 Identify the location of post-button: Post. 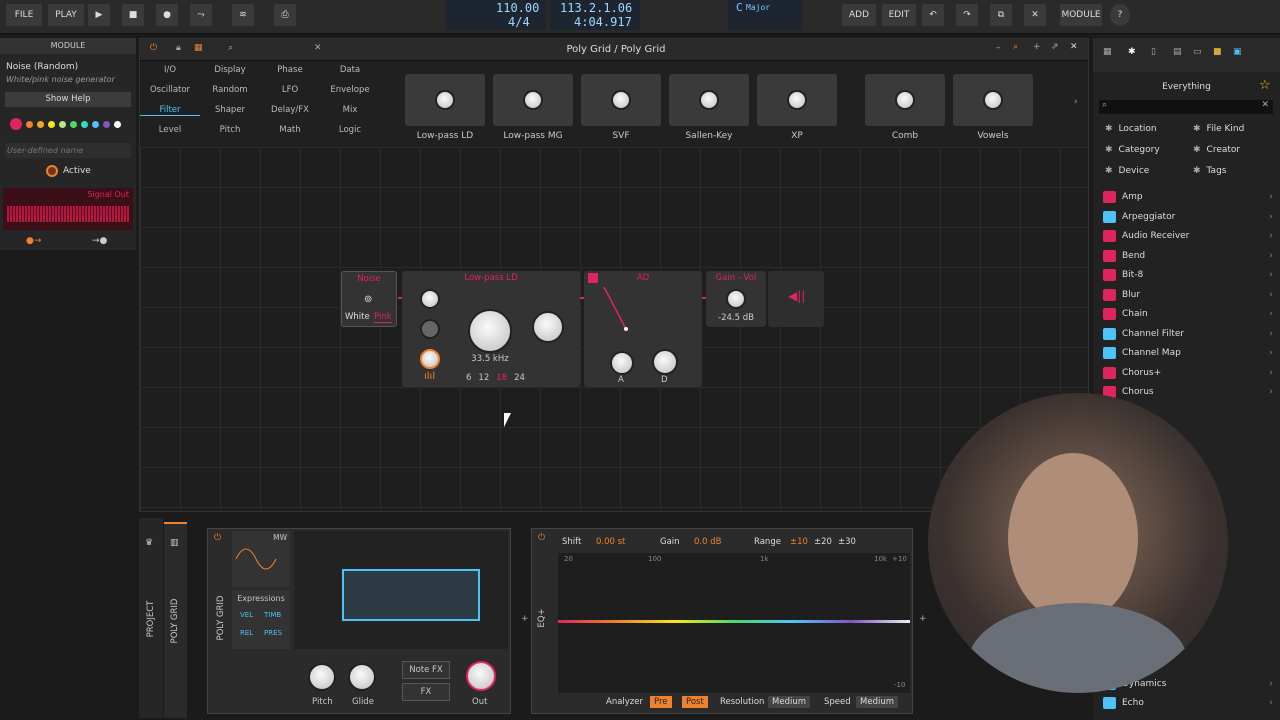
(695, 702).